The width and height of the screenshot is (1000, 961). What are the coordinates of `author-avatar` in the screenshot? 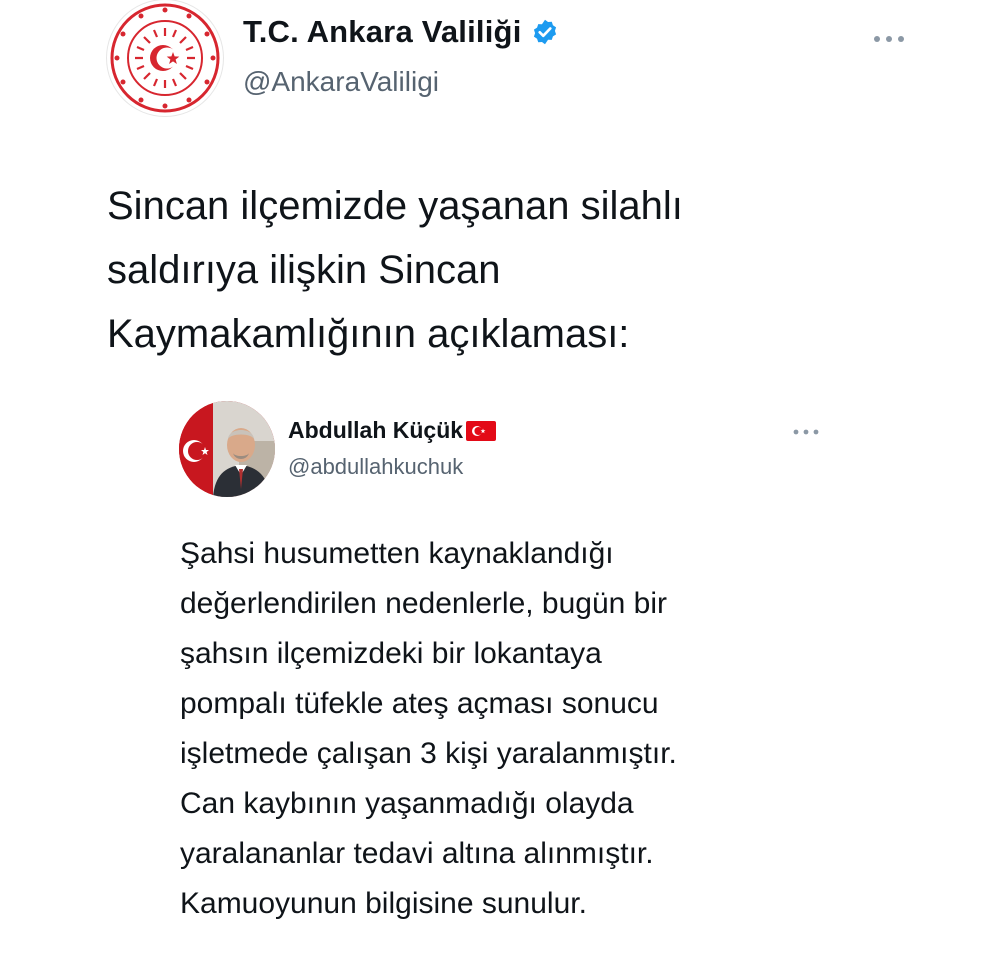 It's located at (165, 58).